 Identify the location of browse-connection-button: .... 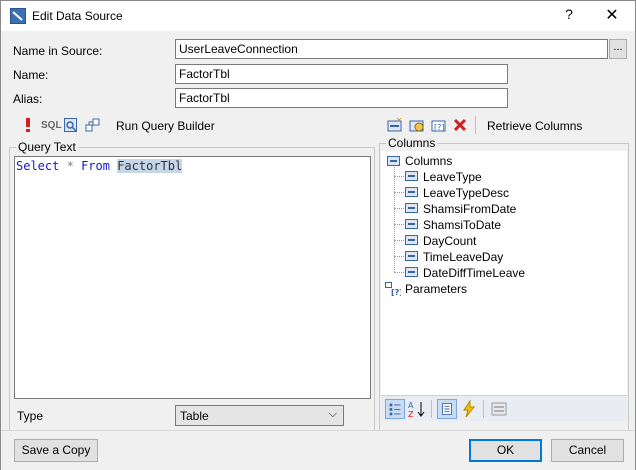
(618, 49).